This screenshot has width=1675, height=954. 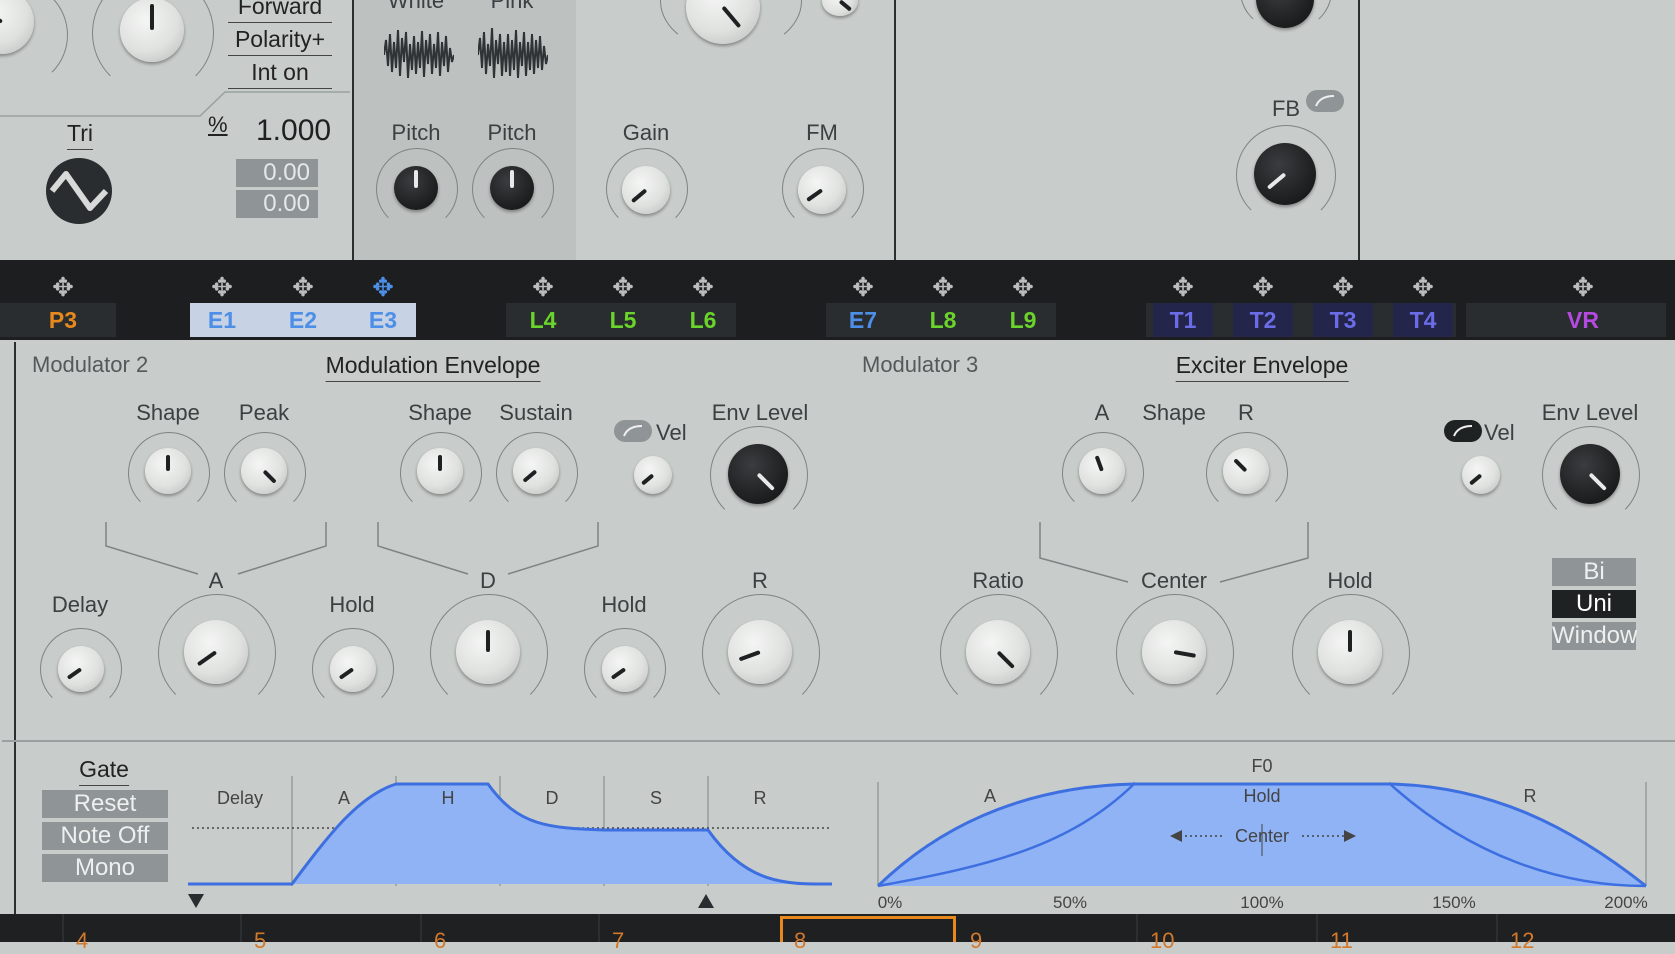 I want to click on mod-tag-l6: L6, so click(x=703, y=320).